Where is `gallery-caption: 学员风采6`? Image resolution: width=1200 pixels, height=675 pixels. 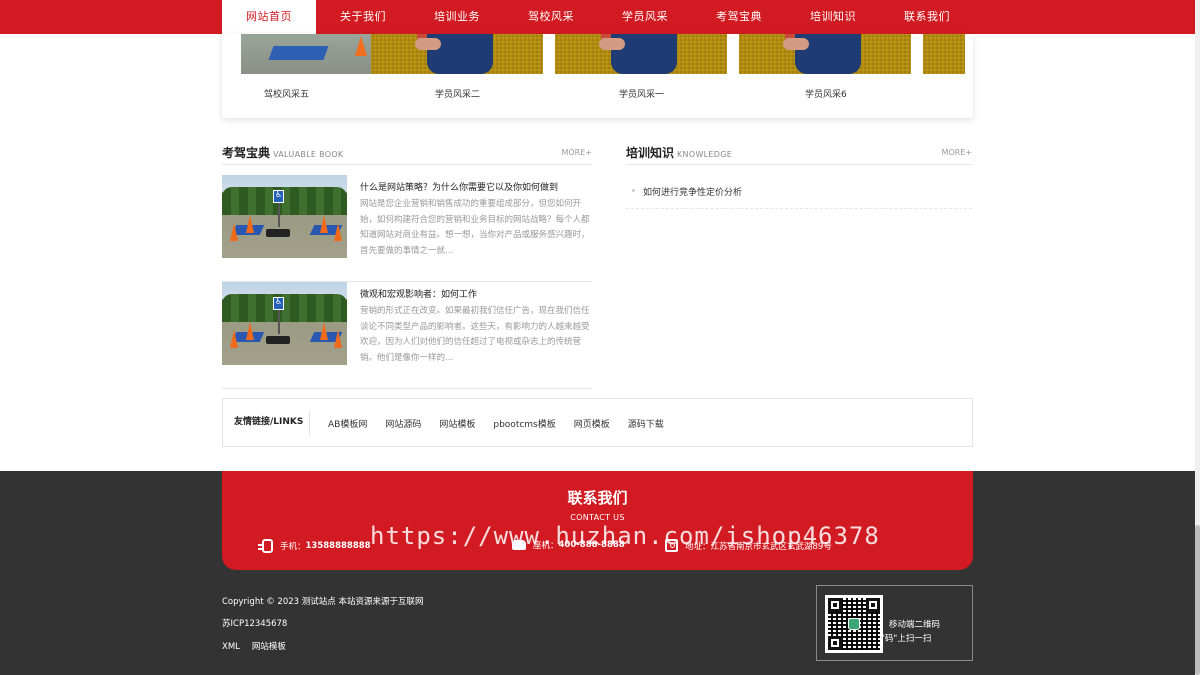 gallery-caption: 学员风采6 is located at coordinates (826, 93).